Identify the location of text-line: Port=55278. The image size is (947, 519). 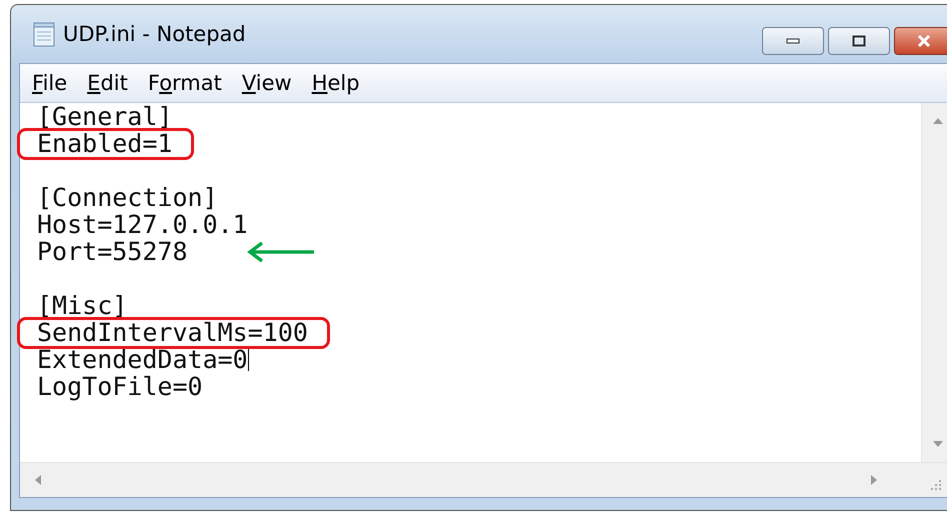
(112, 251).